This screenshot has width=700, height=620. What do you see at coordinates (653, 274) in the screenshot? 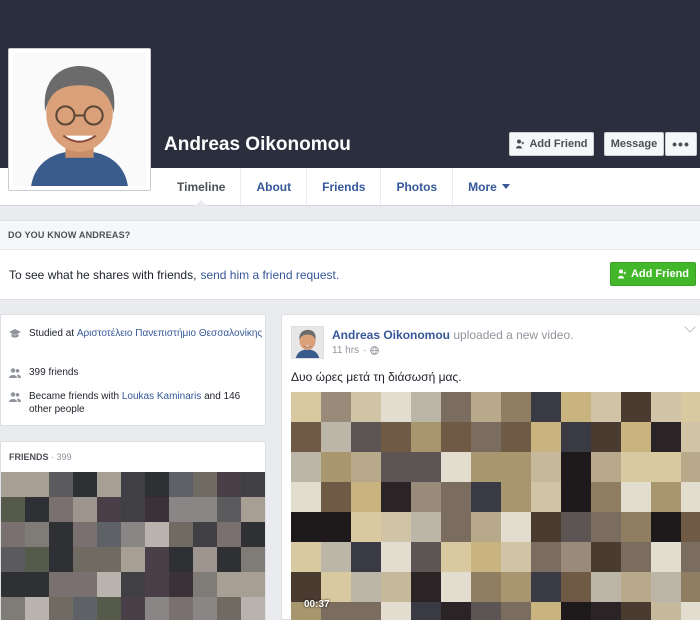
I see `add-friend-primary-button: Add Friend` at bounding box center [653, 274].